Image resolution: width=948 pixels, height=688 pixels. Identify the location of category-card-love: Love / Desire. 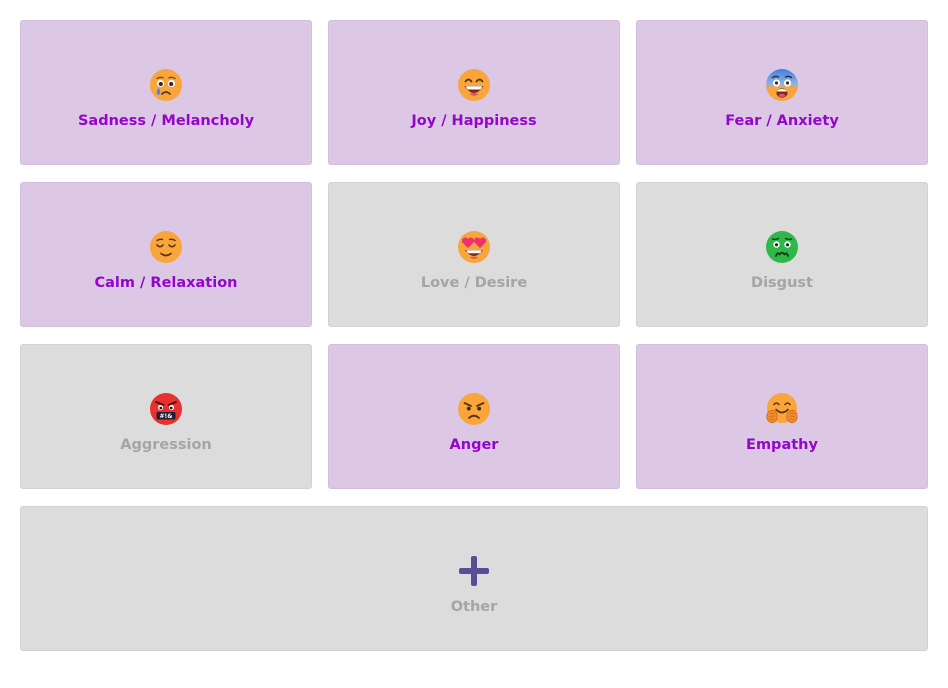
(474, 254).